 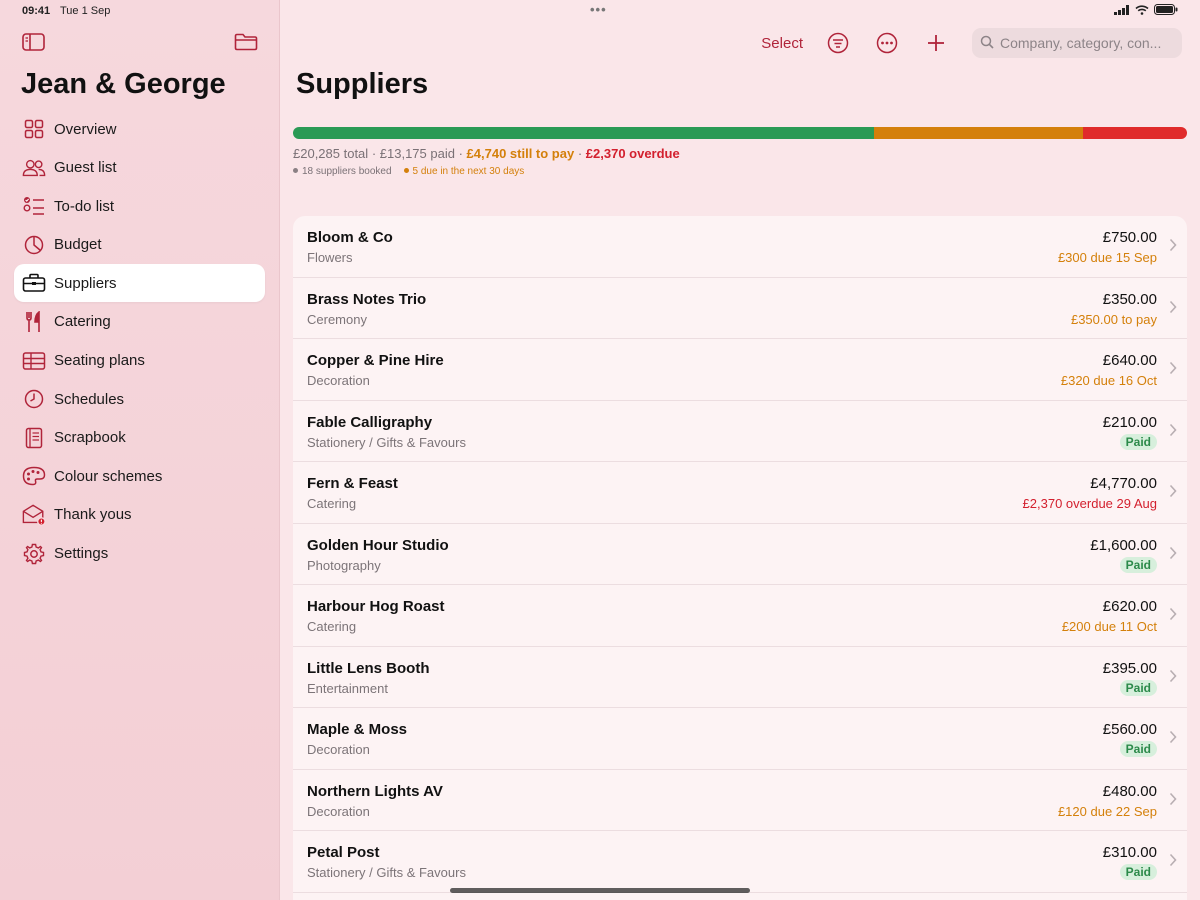 I want to click on payment-status: £350.00 to pay, so click(x=1113, y=319).